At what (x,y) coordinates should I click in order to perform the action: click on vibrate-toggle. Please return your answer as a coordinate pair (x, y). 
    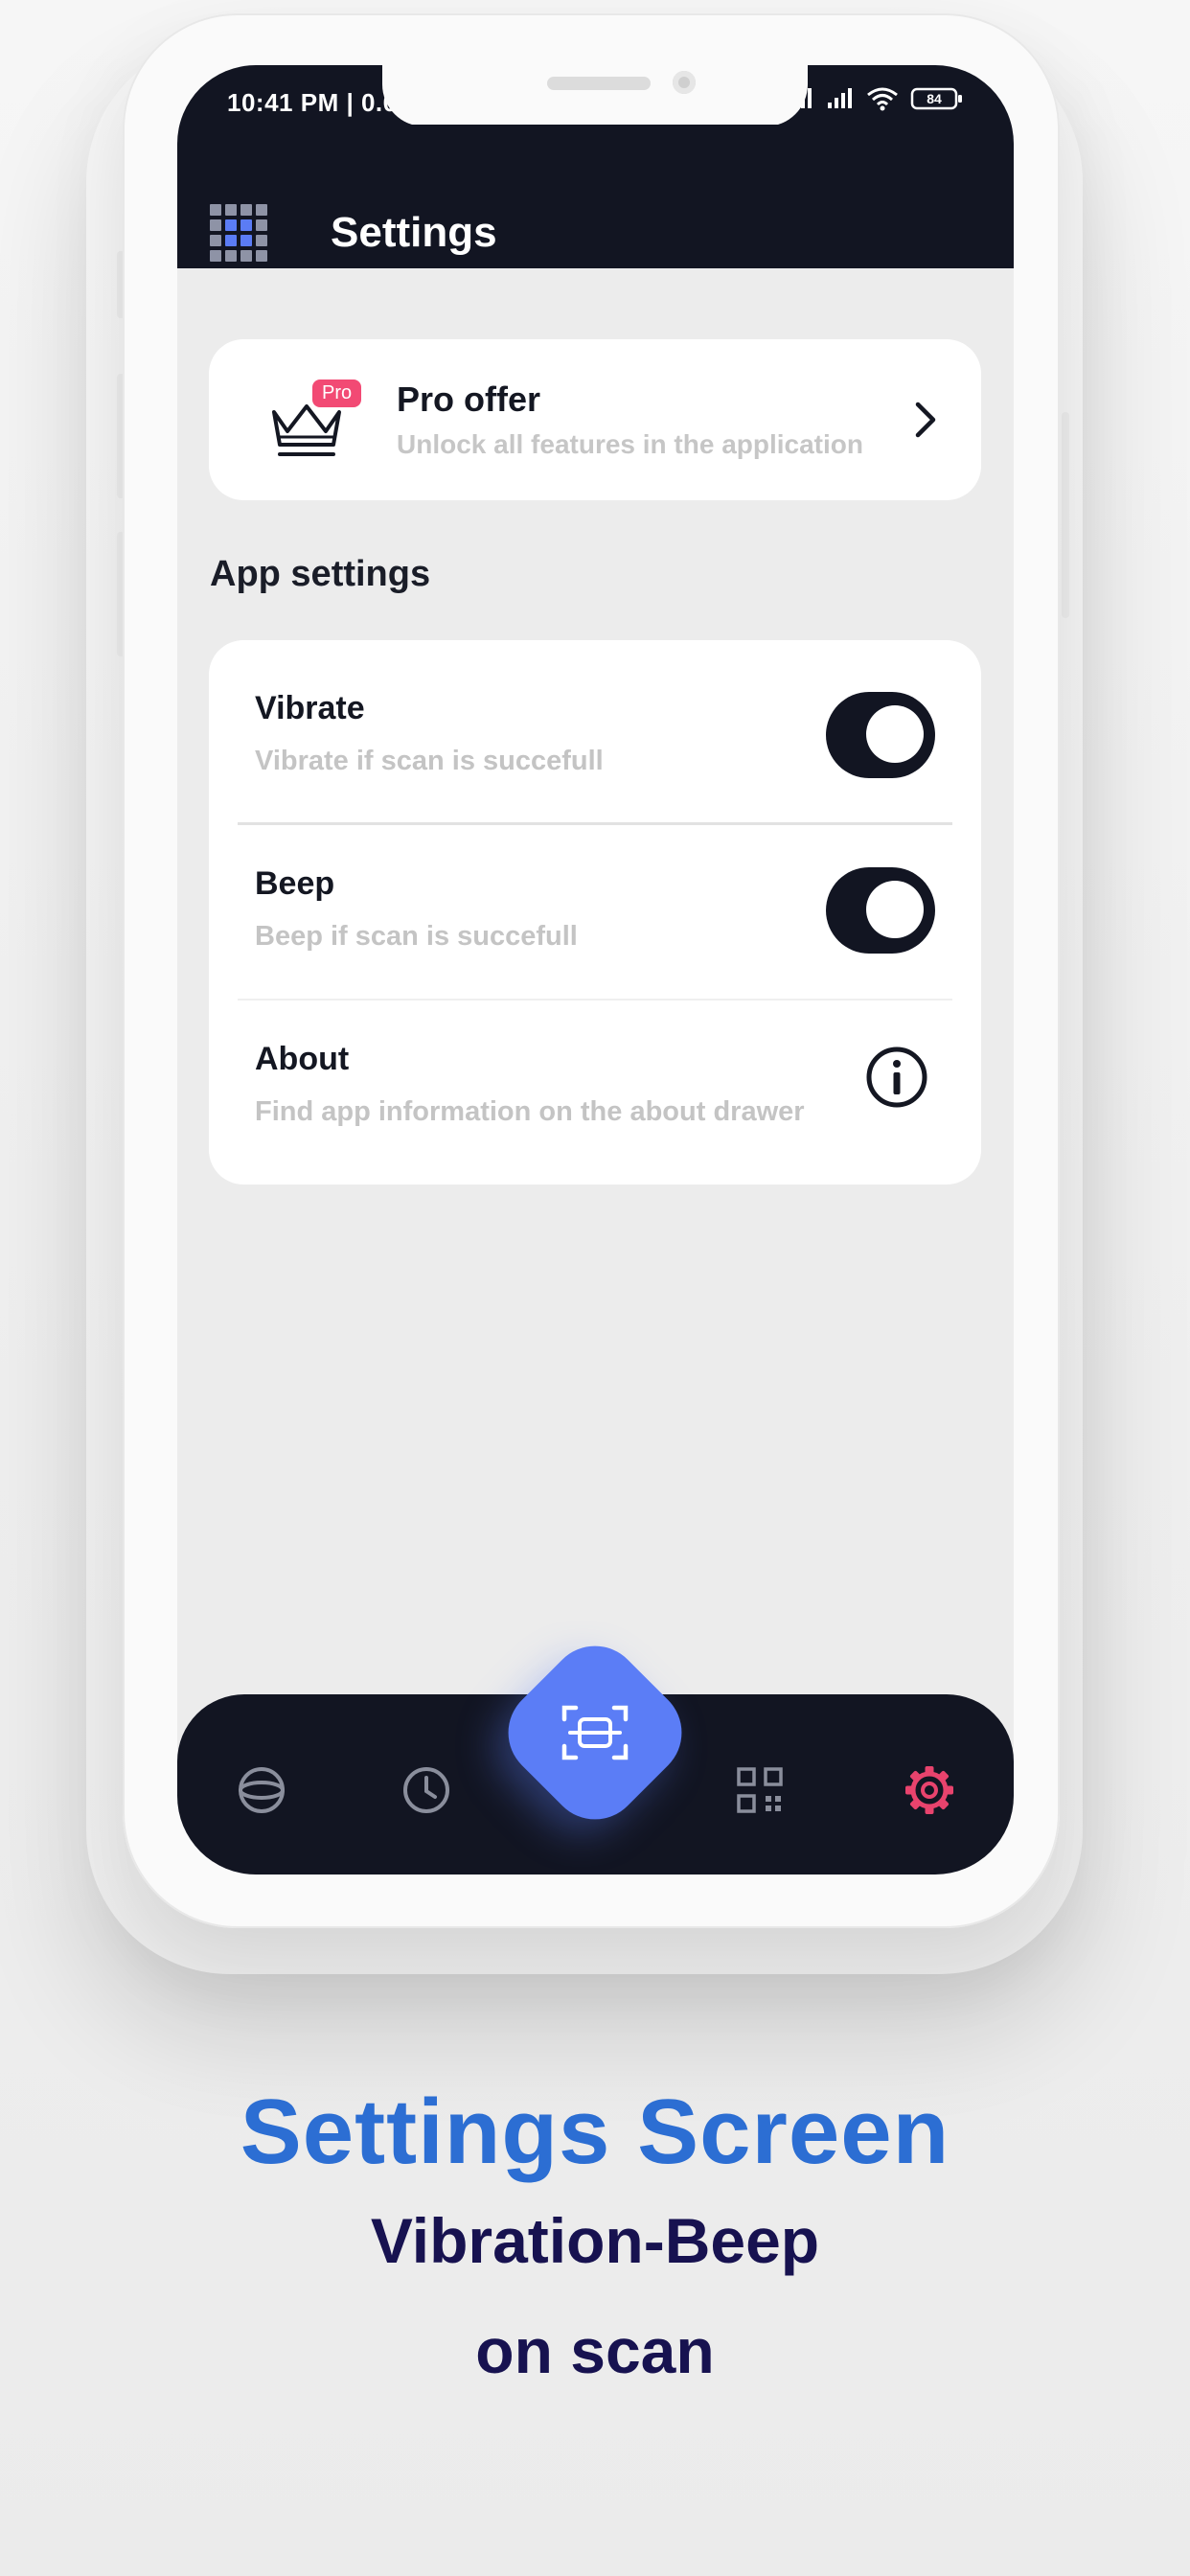
    Looking at the image, I should click on (881, 735).